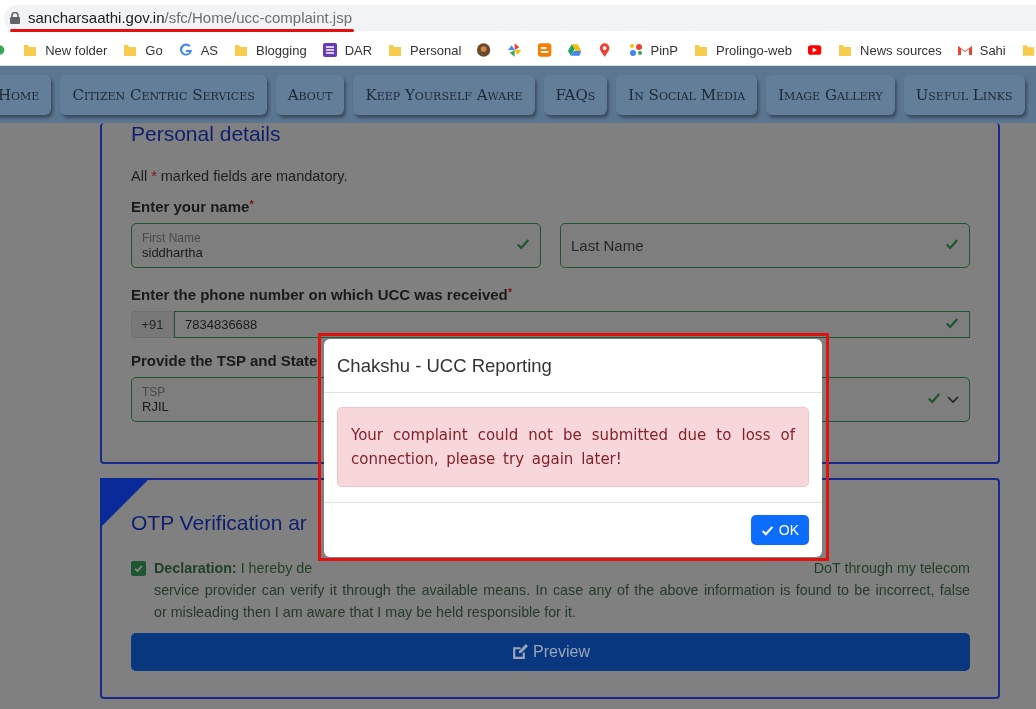 The width and height of the screenshot is (1036, 709). What do you see at coordinates (172, 252) in the screenshot?
I see `field-value: siddhartha` at bounding box center [172, 252].